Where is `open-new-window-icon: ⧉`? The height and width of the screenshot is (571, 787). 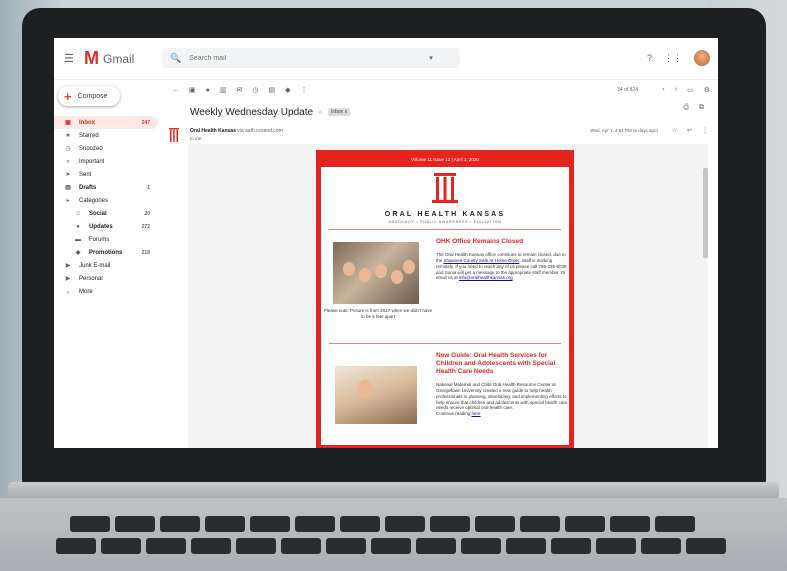
open-new-window-icon: ⧉ is located at coordinates (701, 108).